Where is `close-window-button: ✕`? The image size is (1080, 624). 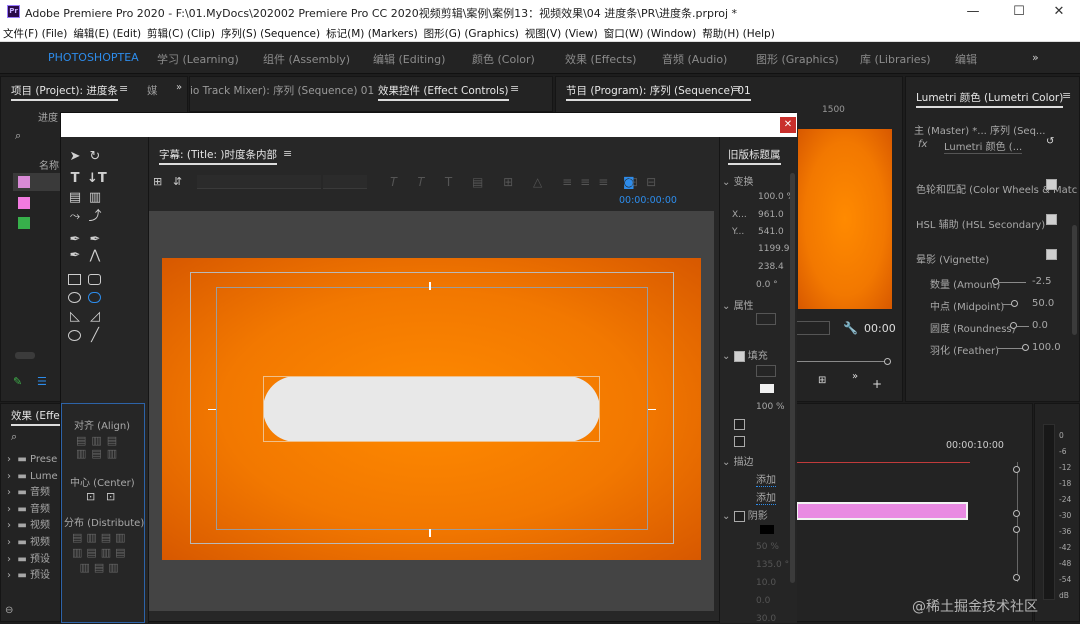 close-window-button: ✕ is located at coordinates (1058, 12).